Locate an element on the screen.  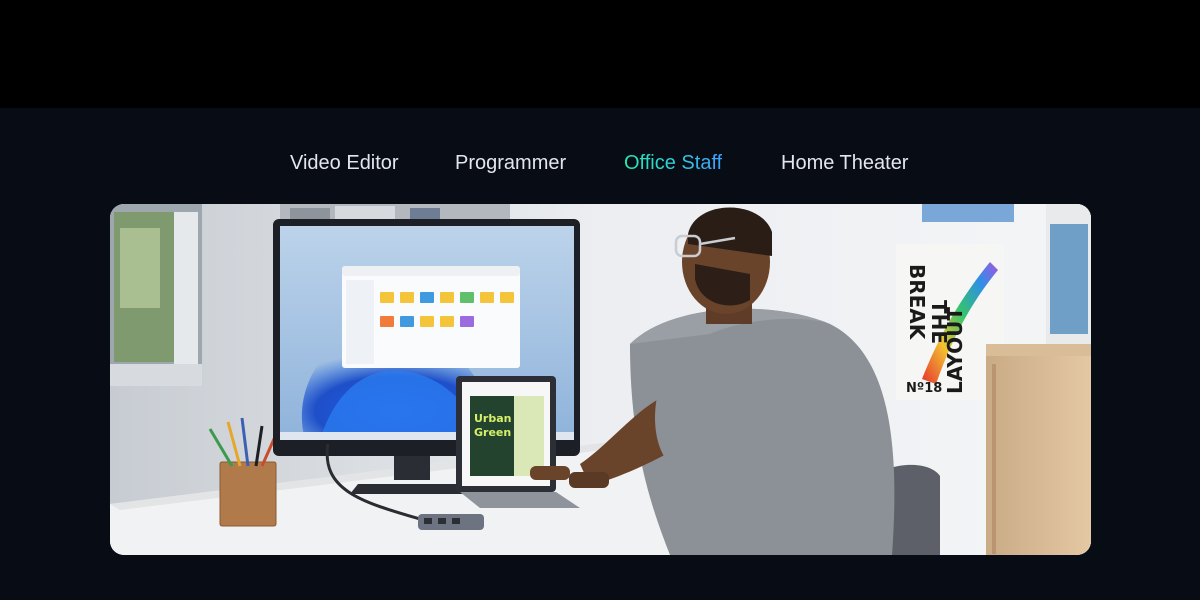
cabinet is located at coordinates (1038, 449).